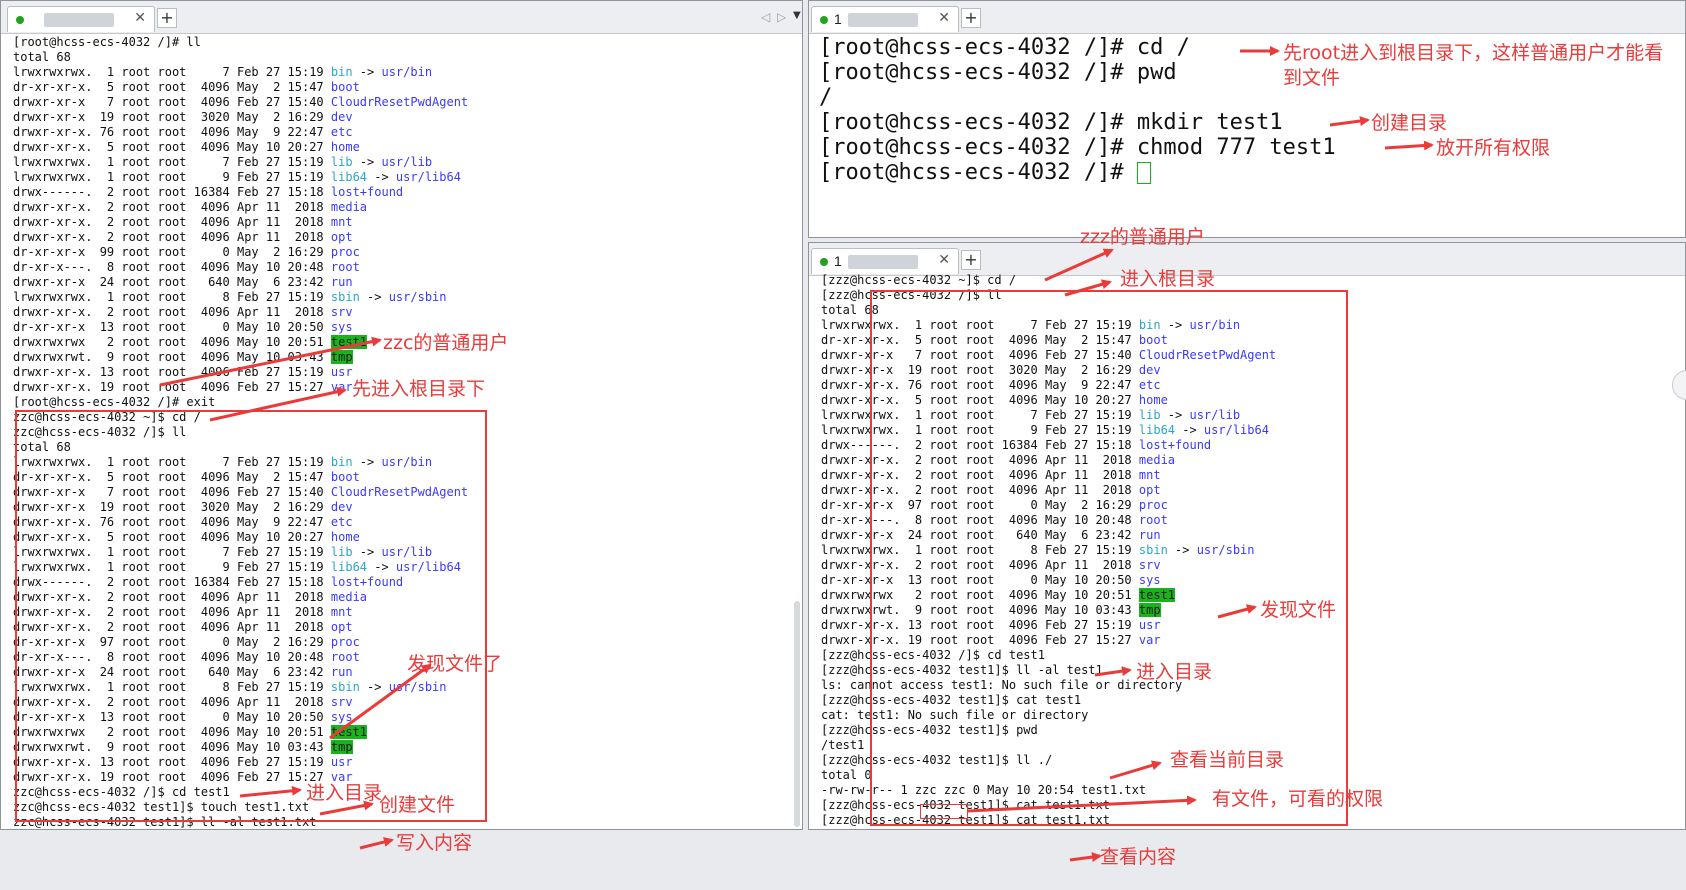 This screenshot has height=890, width=1686. Describe the element at coordinates (341, 387) in the screenshot. I see `directory-name: var` at that location.